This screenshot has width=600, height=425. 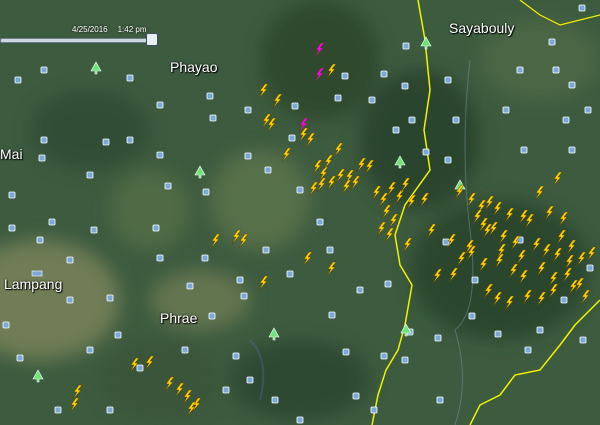 What do you see at coordinates (11, 154) in the screenshot?
I see `city-label-mai: Mai` at bounding box center [11, 154].